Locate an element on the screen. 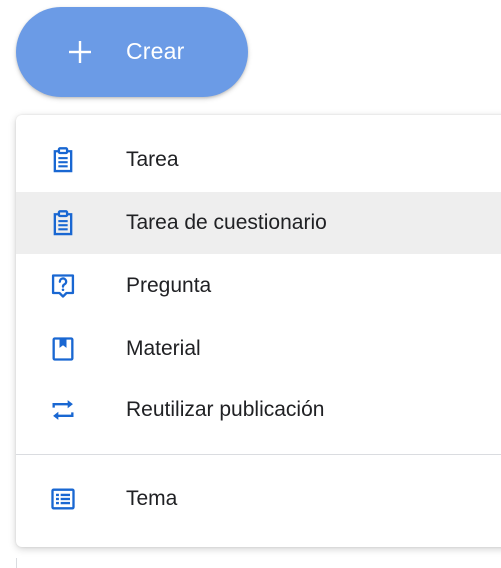  assignment-icon is located at coordinates (63, 160).